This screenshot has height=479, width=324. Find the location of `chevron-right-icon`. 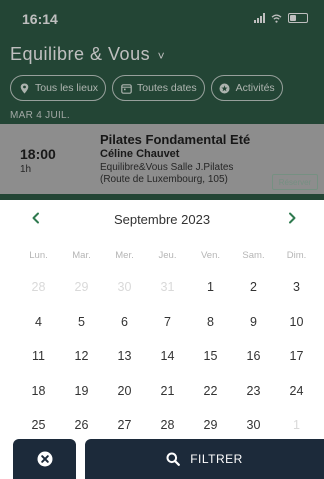

chevron-right-icon is located at coordinates (292, 218).